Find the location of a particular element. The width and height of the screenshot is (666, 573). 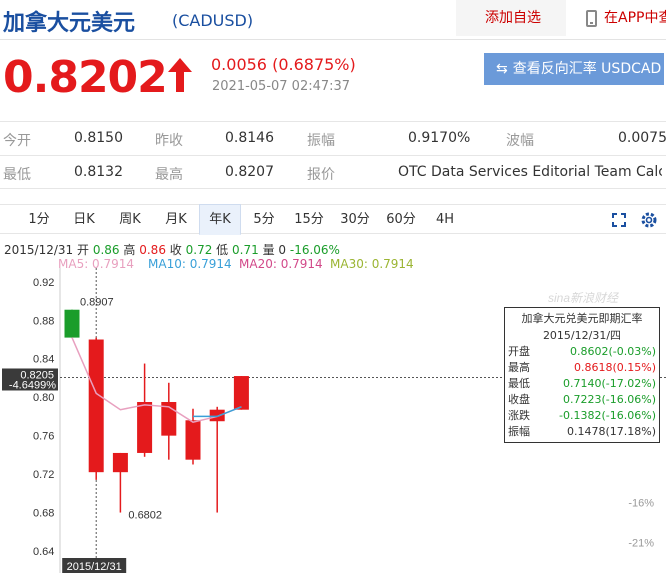

stat-value: 0.8132 is located at coordinates (98, 172).